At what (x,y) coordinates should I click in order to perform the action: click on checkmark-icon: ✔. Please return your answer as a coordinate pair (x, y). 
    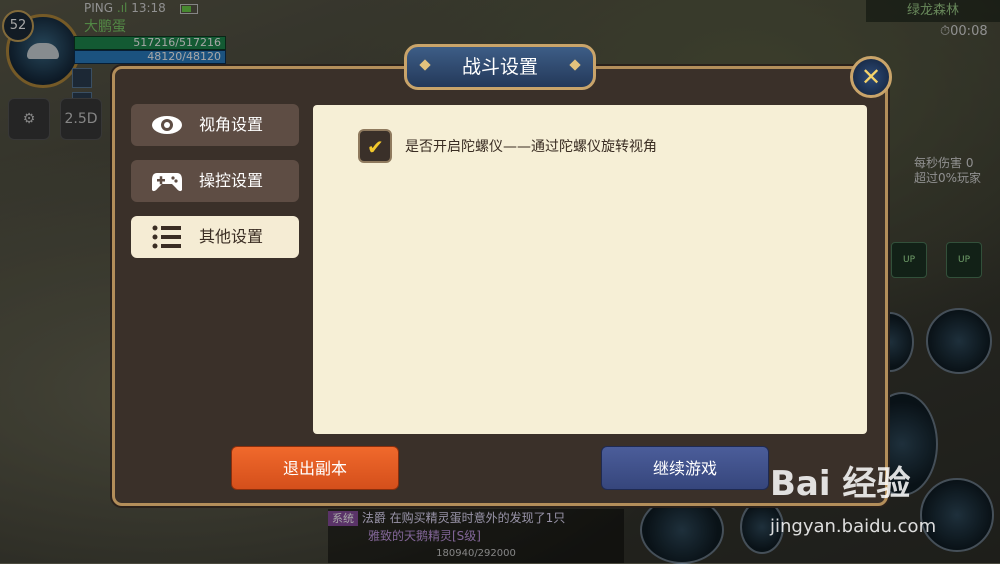
    Looking at the image, I should click on (375, 147).